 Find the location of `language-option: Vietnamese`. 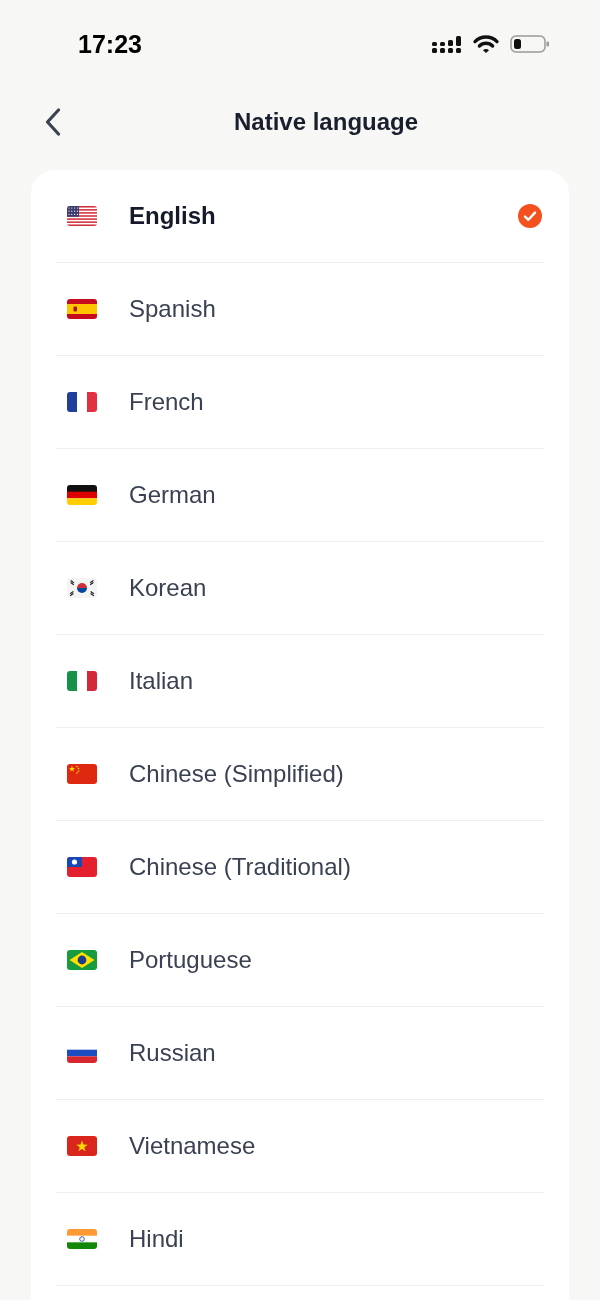

language-option: Vietnamese is located at coordinates (300, 1146).